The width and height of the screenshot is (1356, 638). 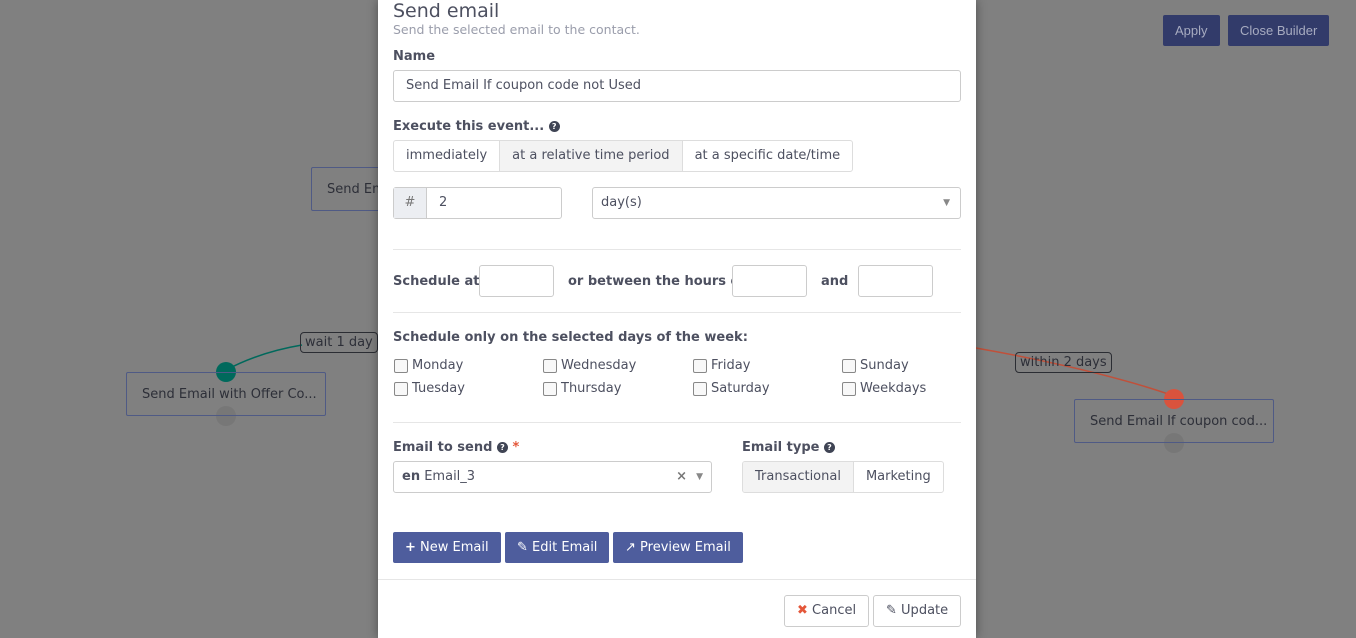 I want to click on preview-email-button: ↗ Preview Email, so click(x=678, y=547).